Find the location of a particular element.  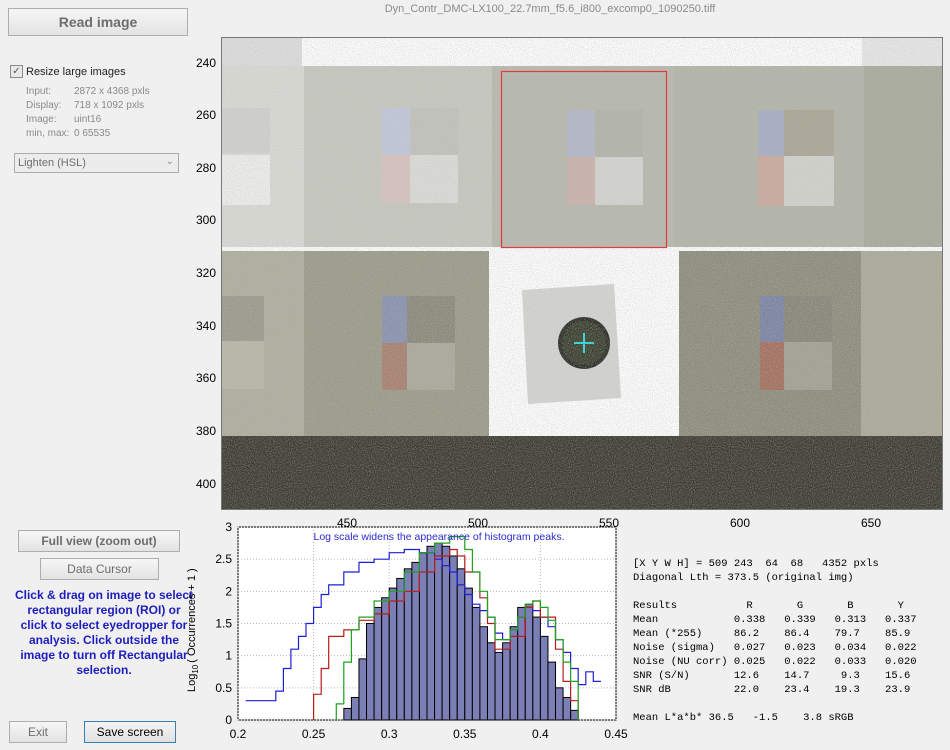

resize-checkbox: ✓ is located at coordinates (16, 71).